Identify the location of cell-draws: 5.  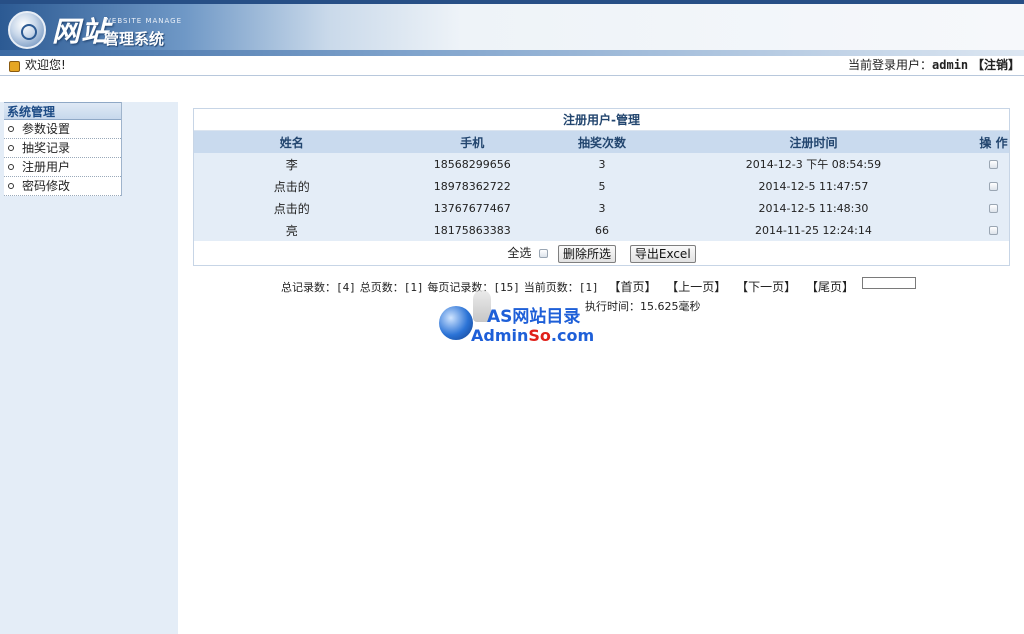
(602, 186).